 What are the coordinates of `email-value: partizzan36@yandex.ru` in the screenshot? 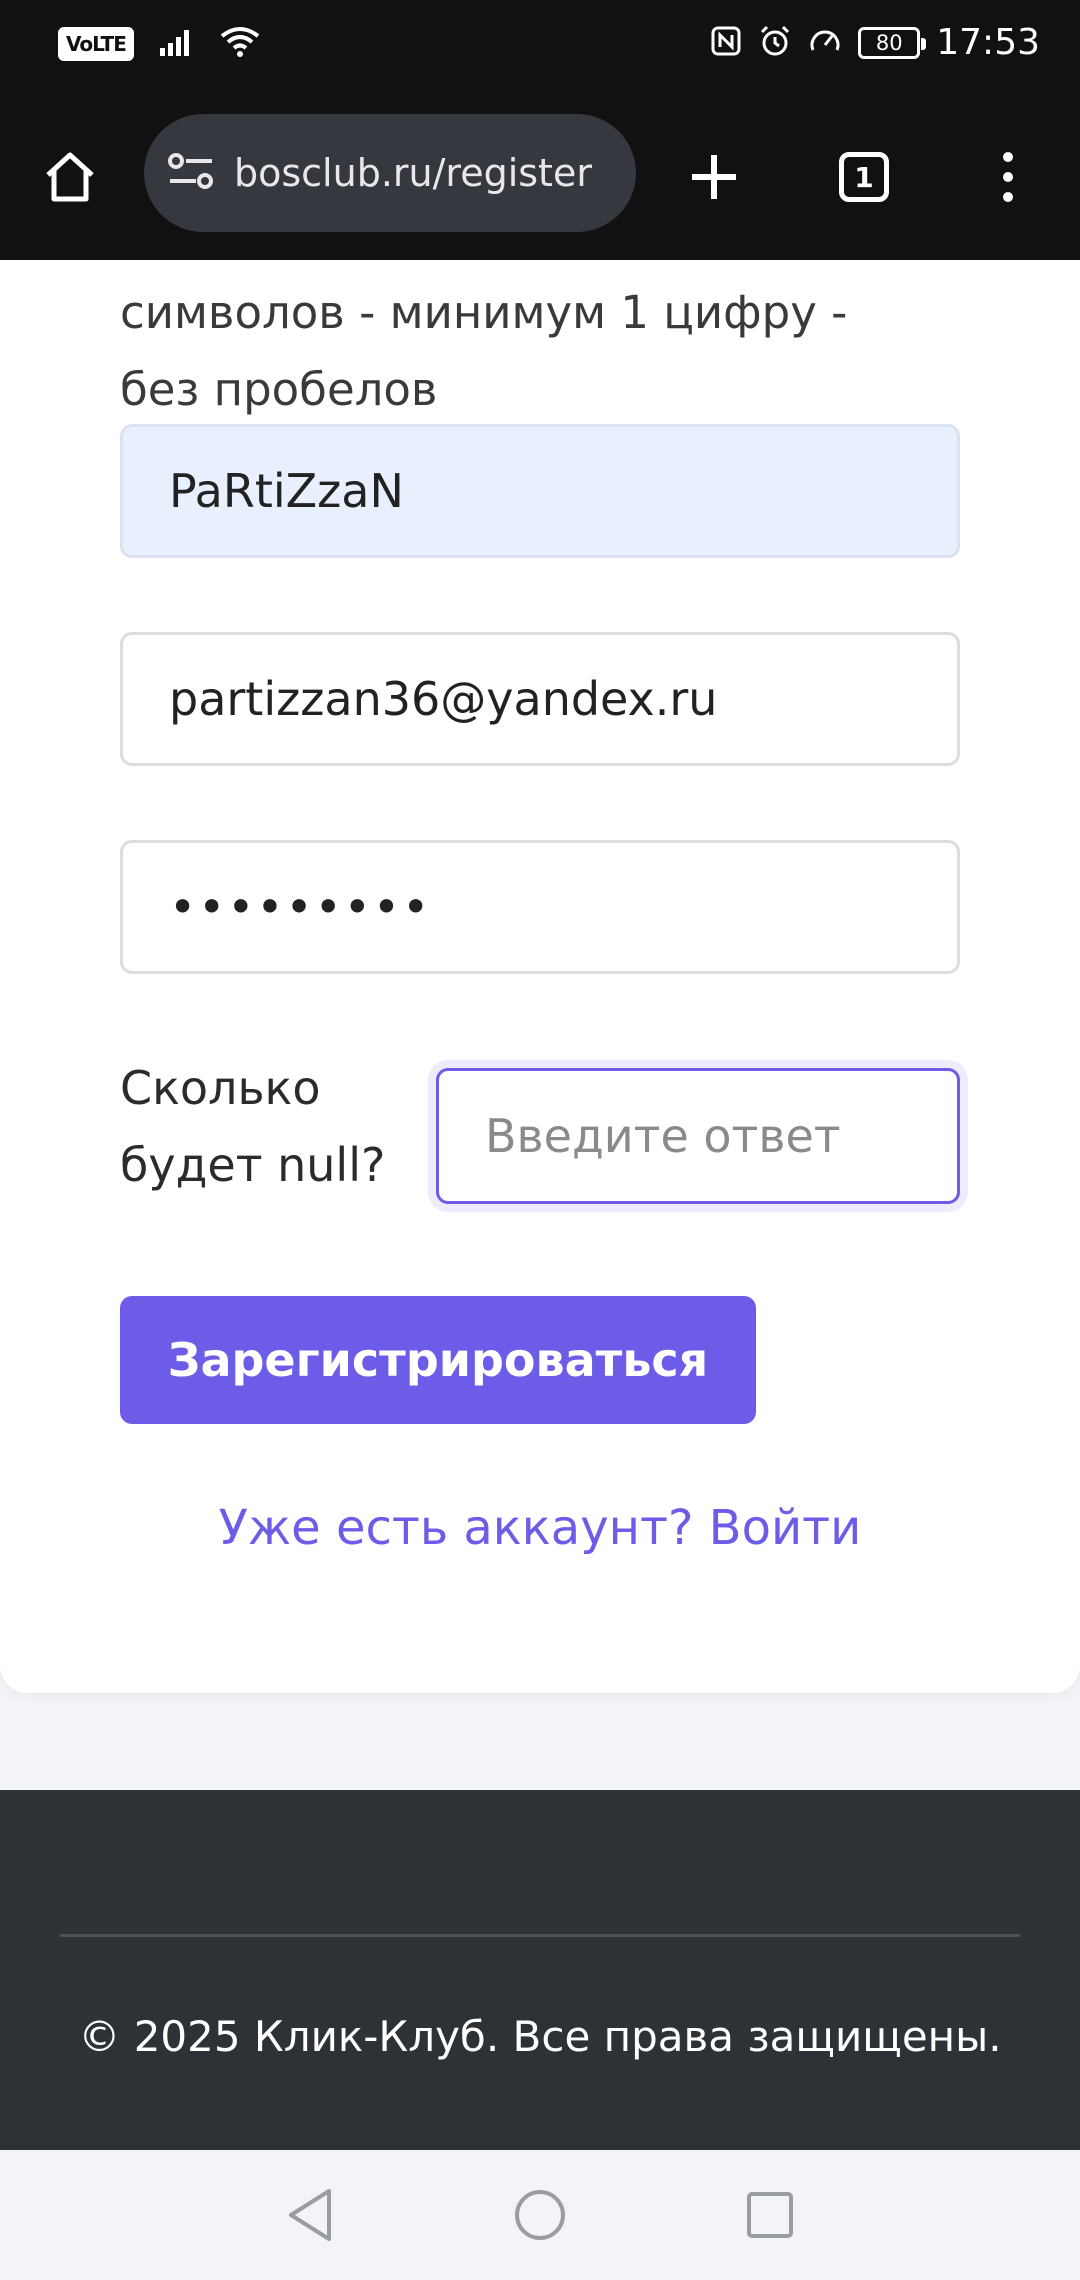 It's located at (443, 699).